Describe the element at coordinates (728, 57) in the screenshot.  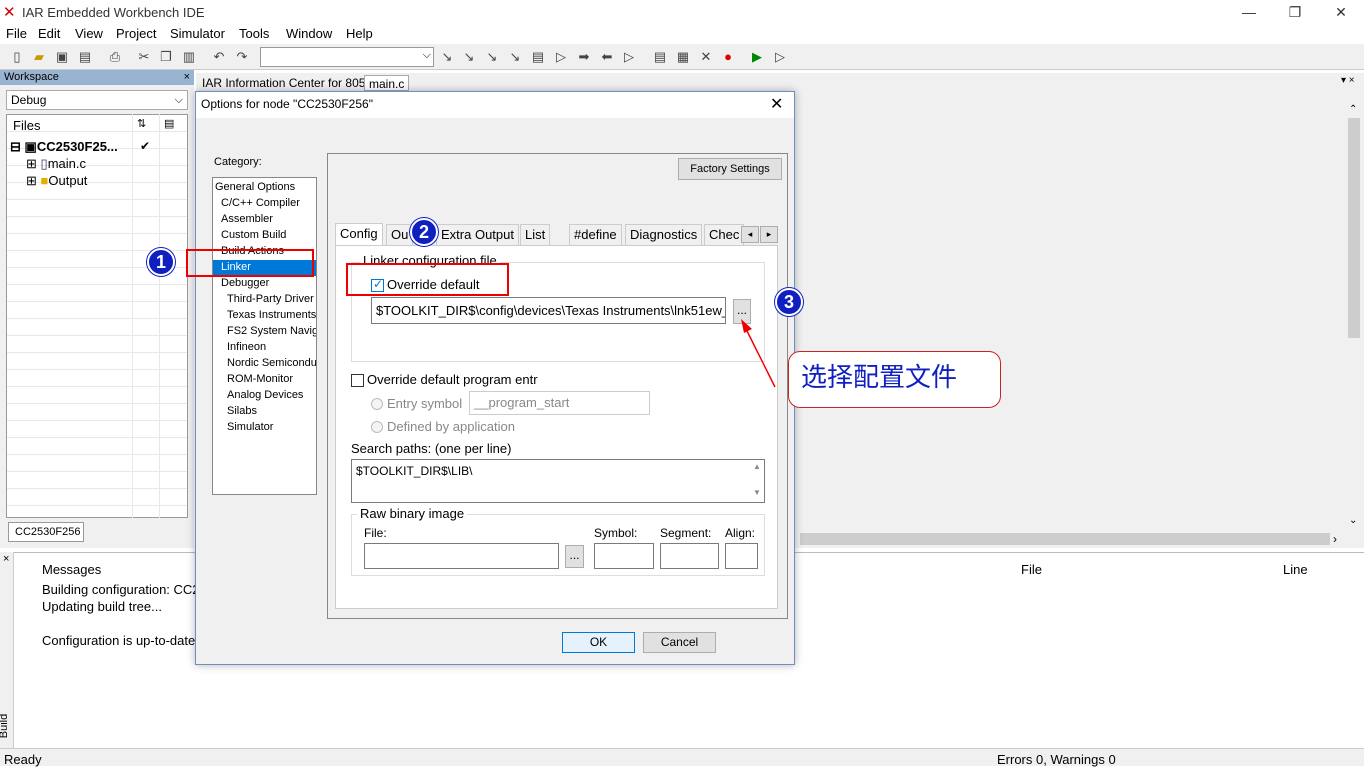
I see `breakpoint-icon: ●` at that location.